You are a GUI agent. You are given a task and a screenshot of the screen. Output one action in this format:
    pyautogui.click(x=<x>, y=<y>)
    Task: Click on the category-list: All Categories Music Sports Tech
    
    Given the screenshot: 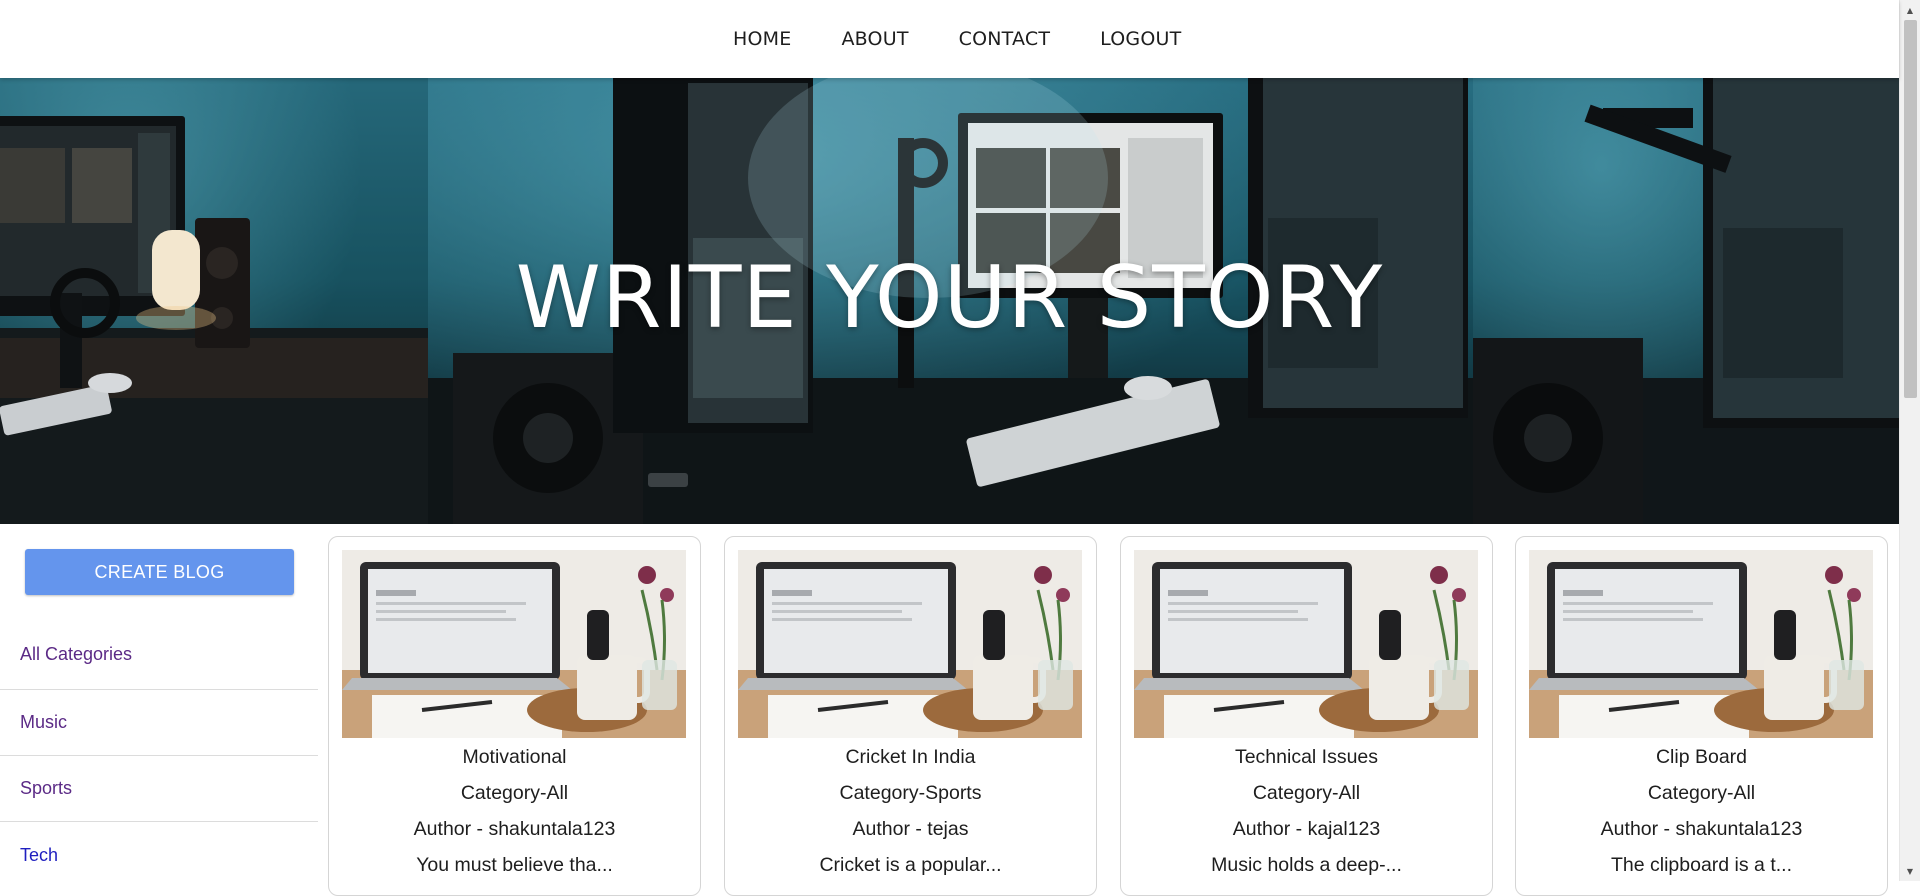 What is the action you would take?
    pyautogui.click(x=159, y=754)
    